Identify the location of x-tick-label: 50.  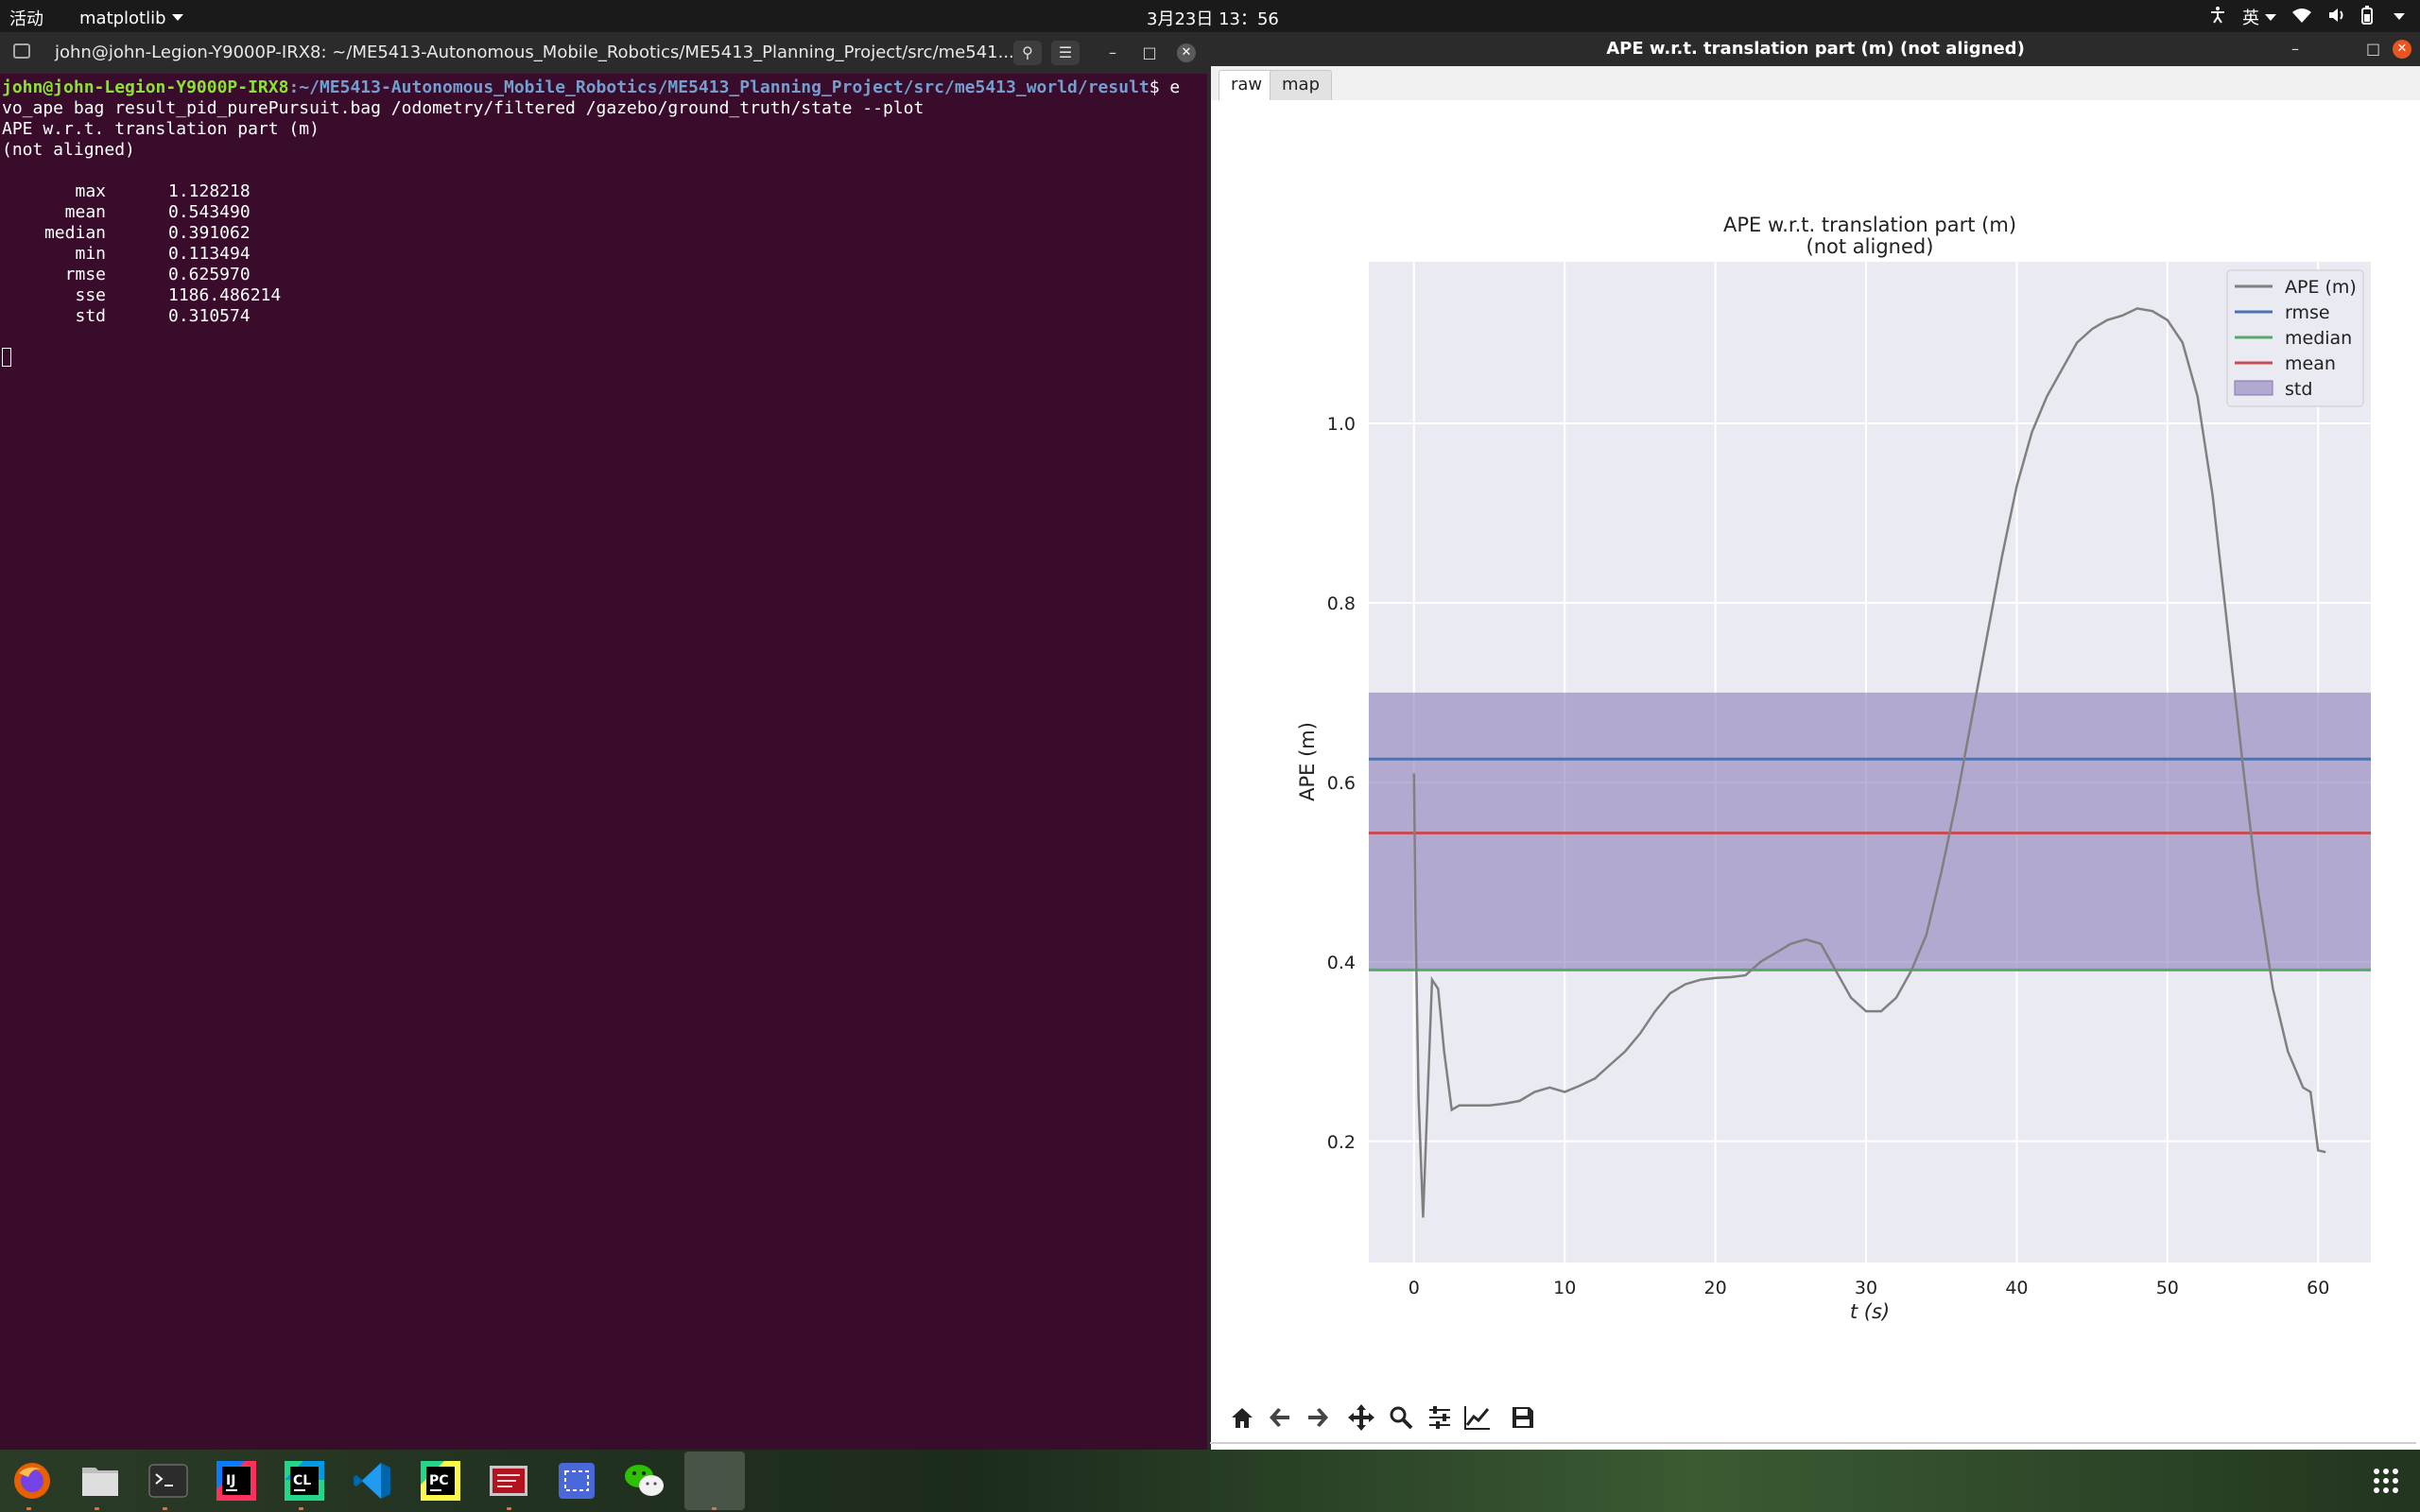
(2167, 1288).